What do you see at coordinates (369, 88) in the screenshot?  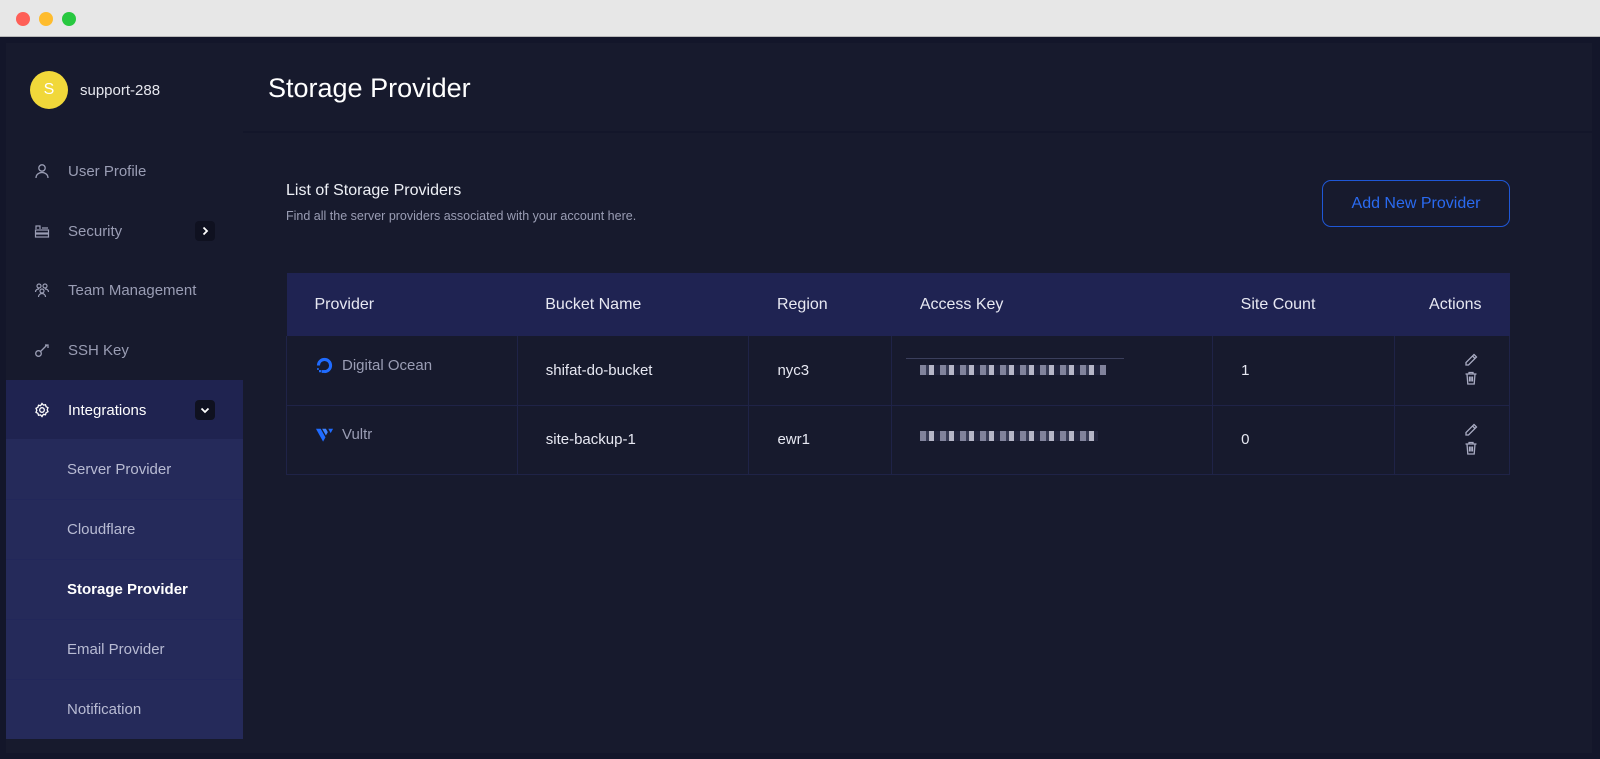 I see `page-title: Storage Provider` at bounding box center [369, 88].